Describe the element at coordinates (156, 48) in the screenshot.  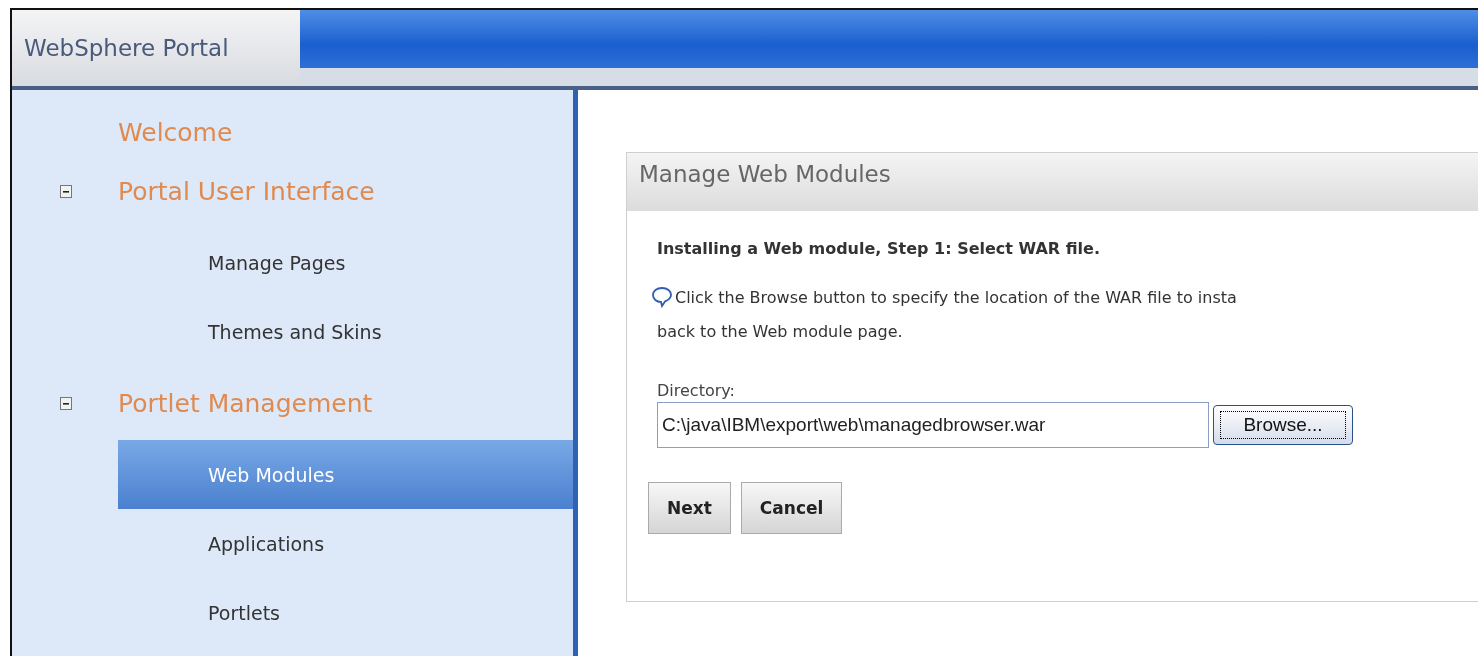
I see `header-title: WebSphere Portal` at that location.